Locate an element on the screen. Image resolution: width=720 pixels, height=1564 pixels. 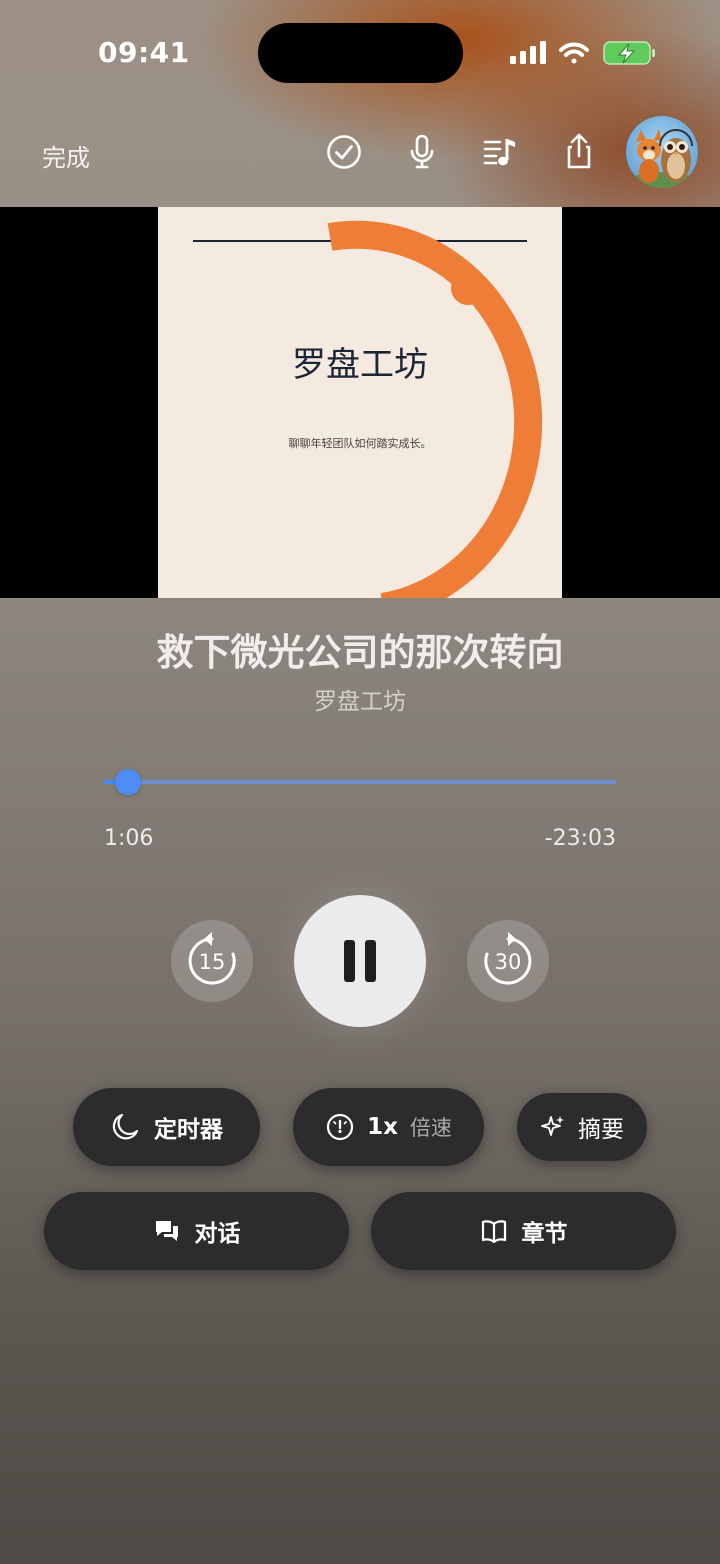
summary-button: 摘要 is located at coordinates (582, 1127).